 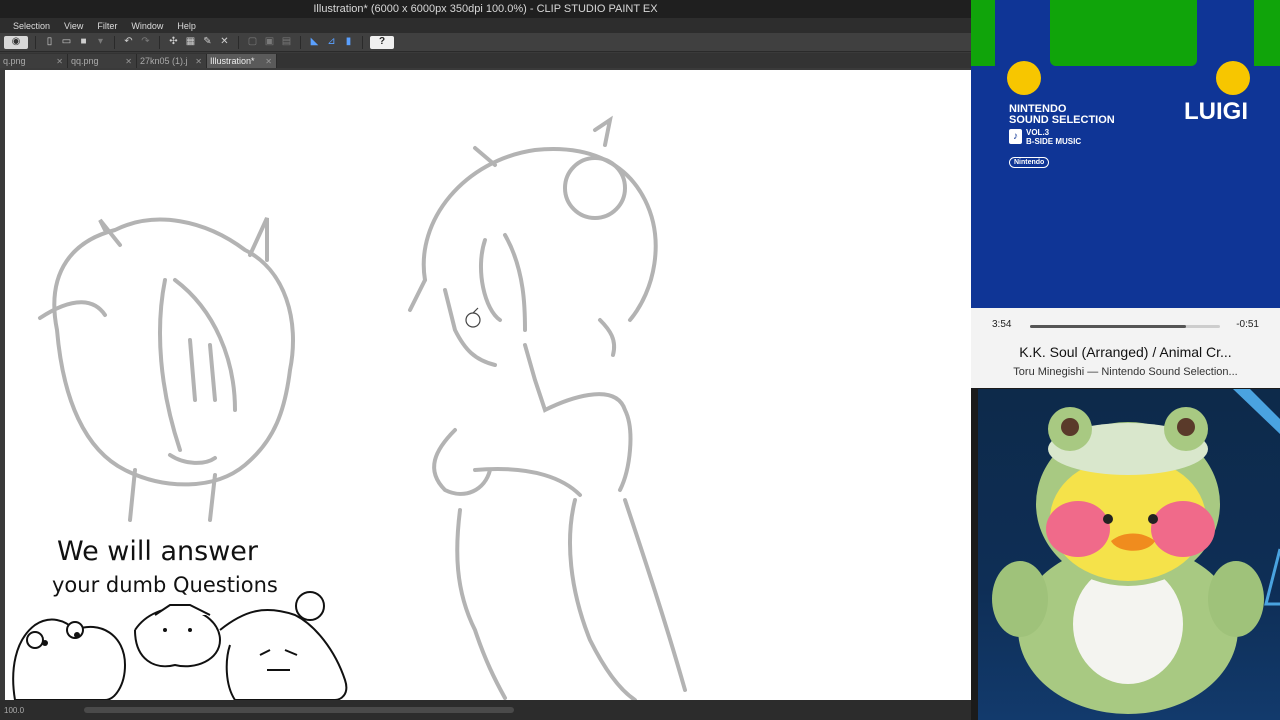 I want to click on snap-icon: ⊿, so click(x=331, y=42).